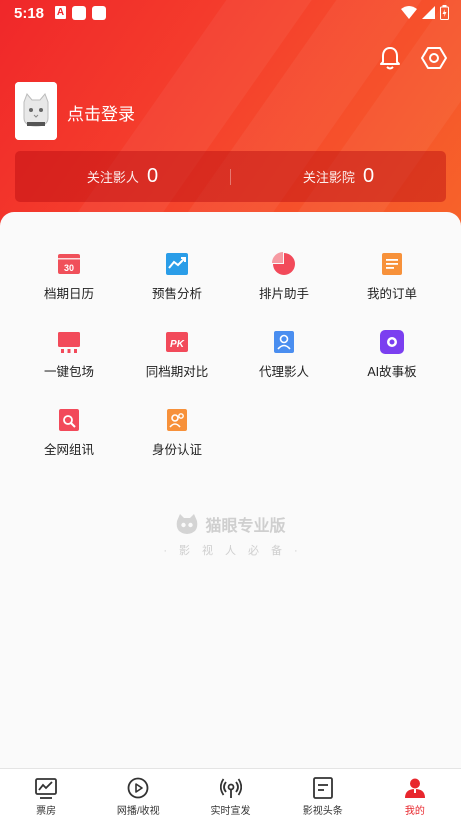  Describe the element at coordinates (284, 277) in the screenshot. I see `menu-item-scheduling-assistant: 排片助手` at that location.